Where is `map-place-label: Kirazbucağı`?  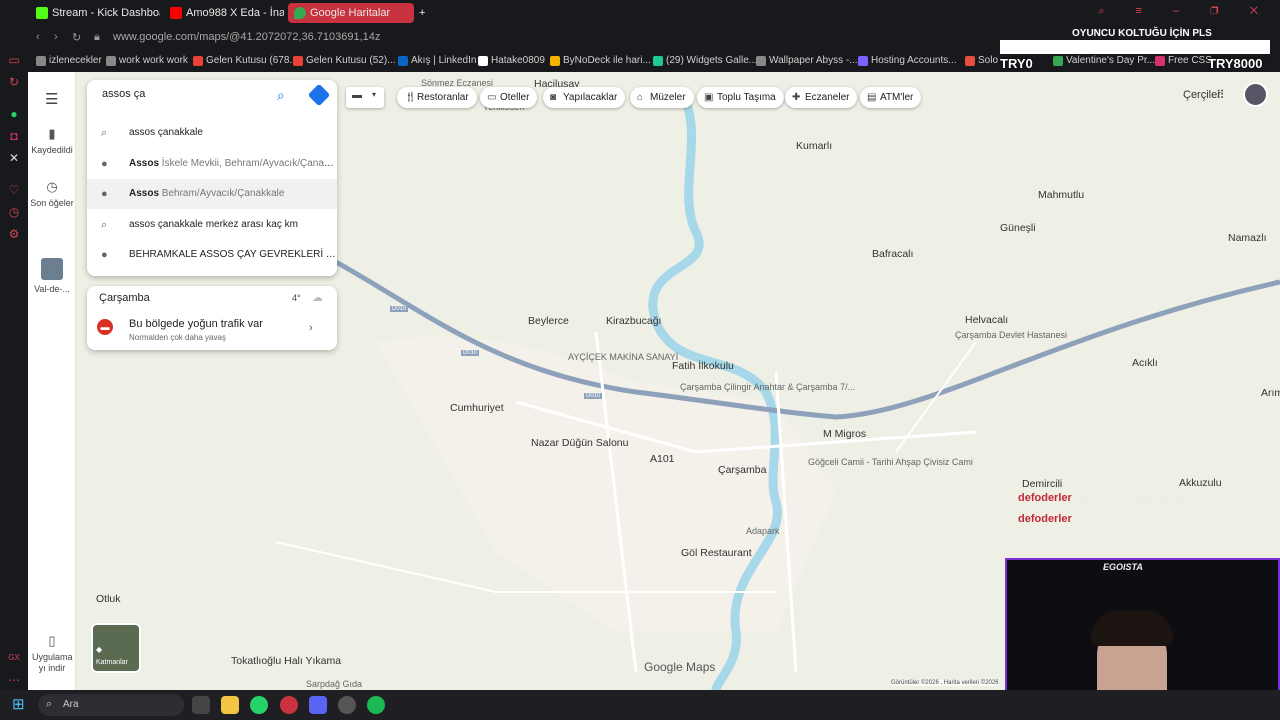 map-place-label: Kirazbucağı is located at coordinates (633, 321).